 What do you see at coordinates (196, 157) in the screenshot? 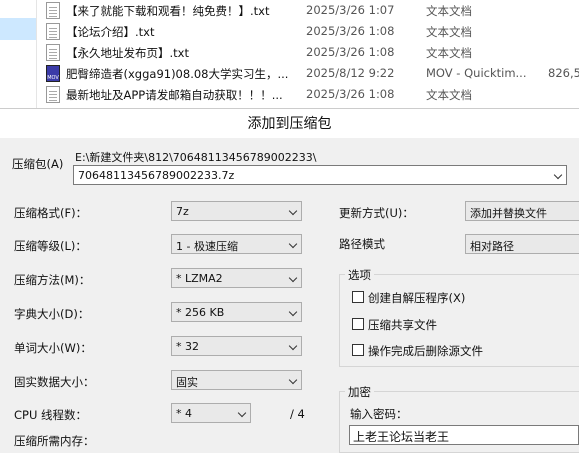
I see `archive-path: E:\新建文件夹\812\70648113456789002233\` at bounding box center [196, 157].